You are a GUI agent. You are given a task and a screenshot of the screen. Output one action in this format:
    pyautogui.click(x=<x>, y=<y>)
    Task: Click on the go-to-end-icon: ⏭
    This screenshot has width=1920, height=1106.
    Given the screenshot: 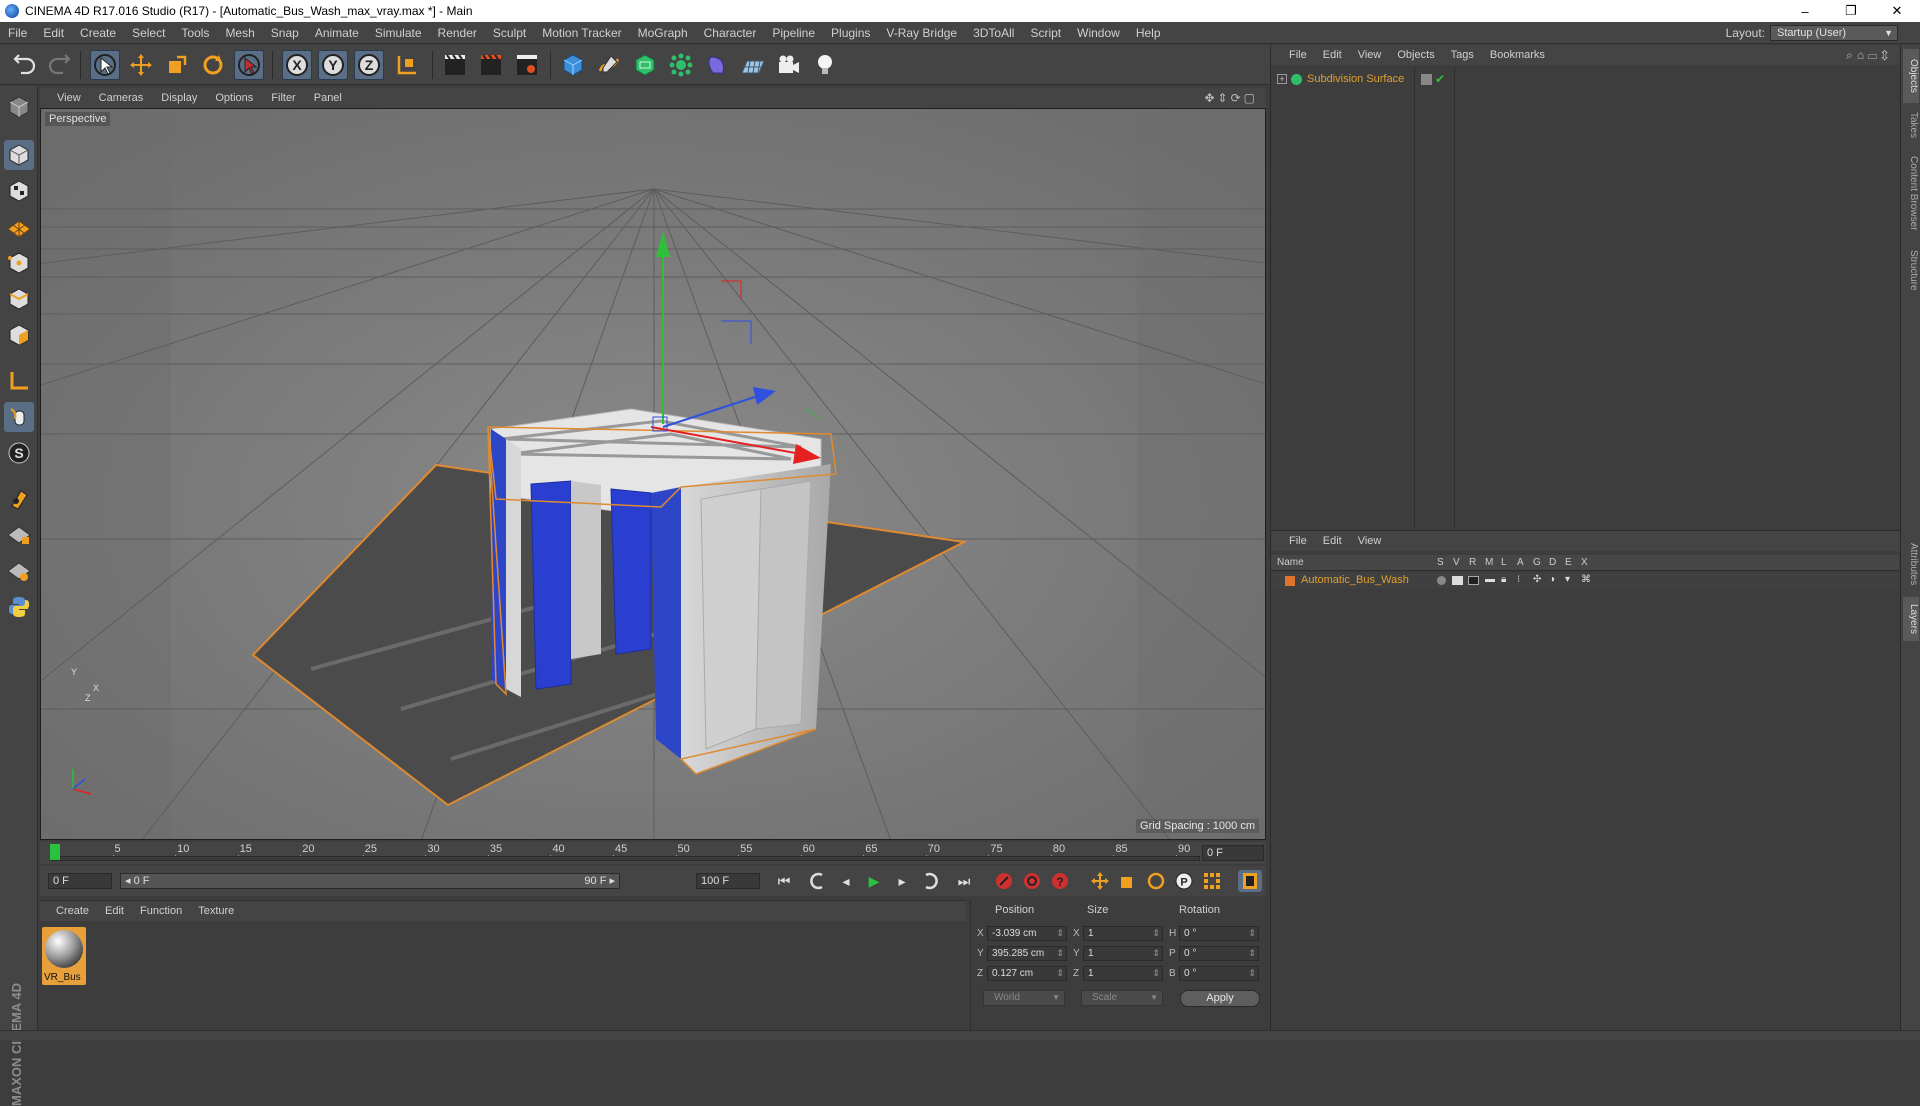 What is the action you would take?
    pyautogui.click(x=964, y=881)
    